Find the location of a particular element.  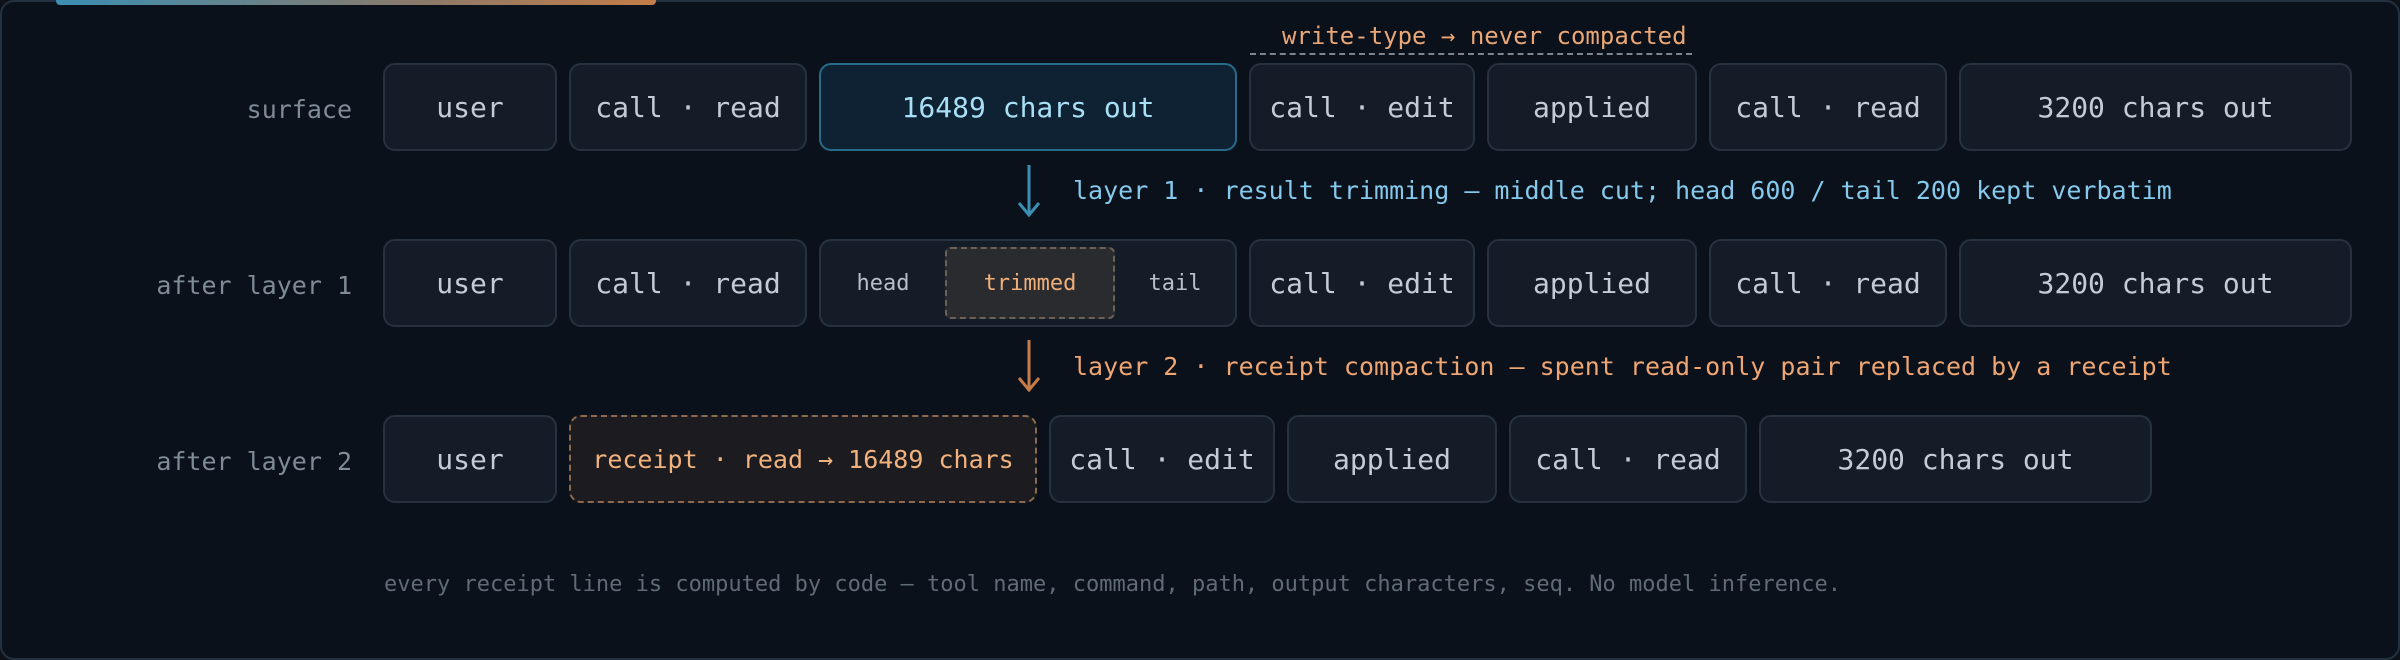

tail-segment: tail is located at coordinates (1175, 283).